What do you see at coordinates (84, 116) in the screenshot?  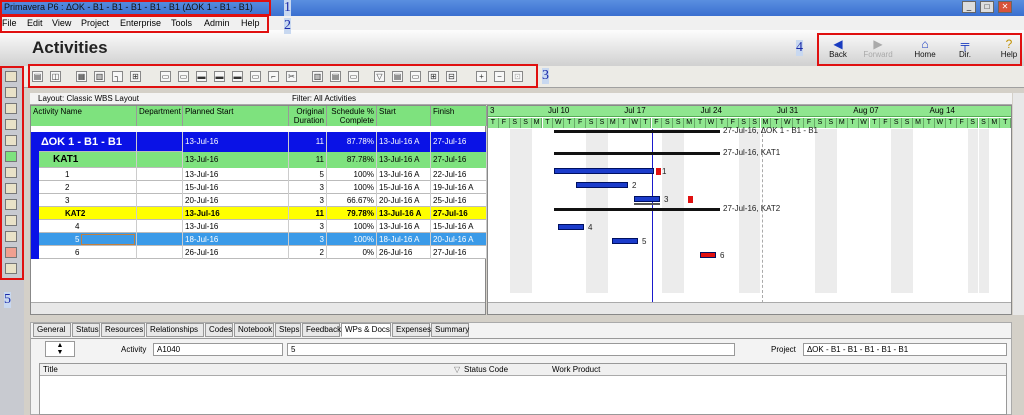 I see `col-activity-name: Activity Name` at bounding box center [84, 116].